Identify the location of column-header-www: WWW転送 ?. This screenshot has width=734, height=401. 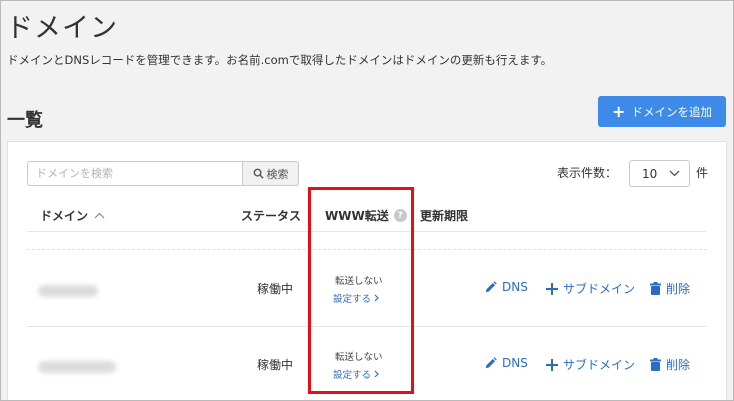
(366, 215).